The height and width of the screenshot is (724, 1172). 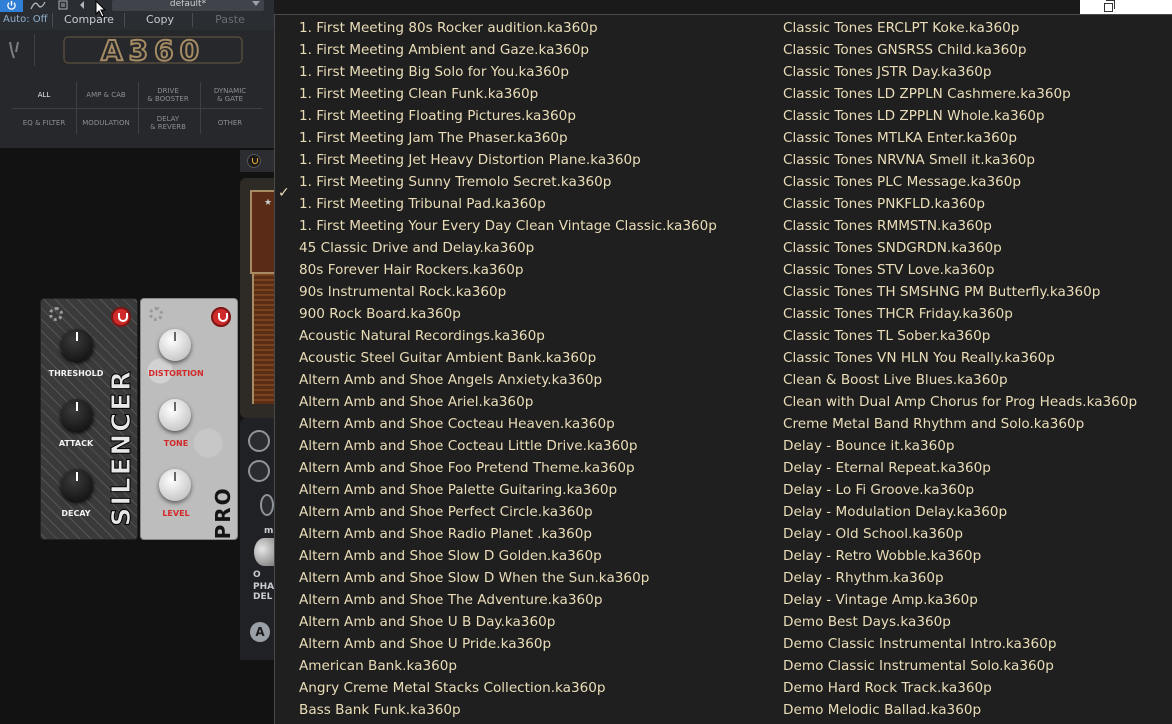 What do you see at coordinates (960, 248) in the screenshot?
I see `preset-menu-item: Classic Tones SNDGRDN.ka360p` at bounding box center [960, 248].